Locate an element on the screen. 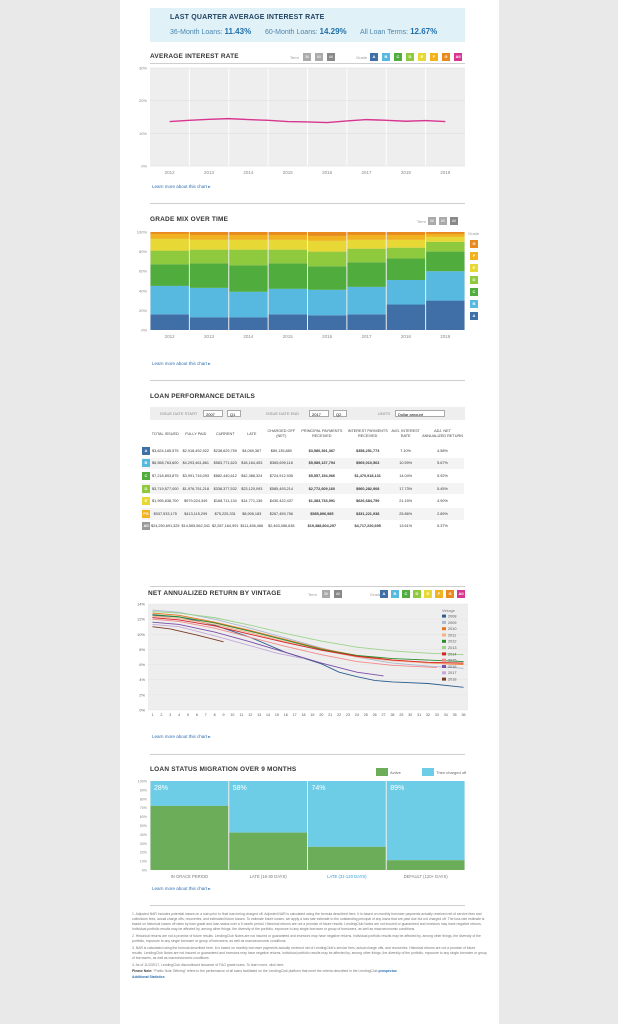 This screenshot has width=618, height=1024. grade-cell: E is located at coordinates (146, 501).